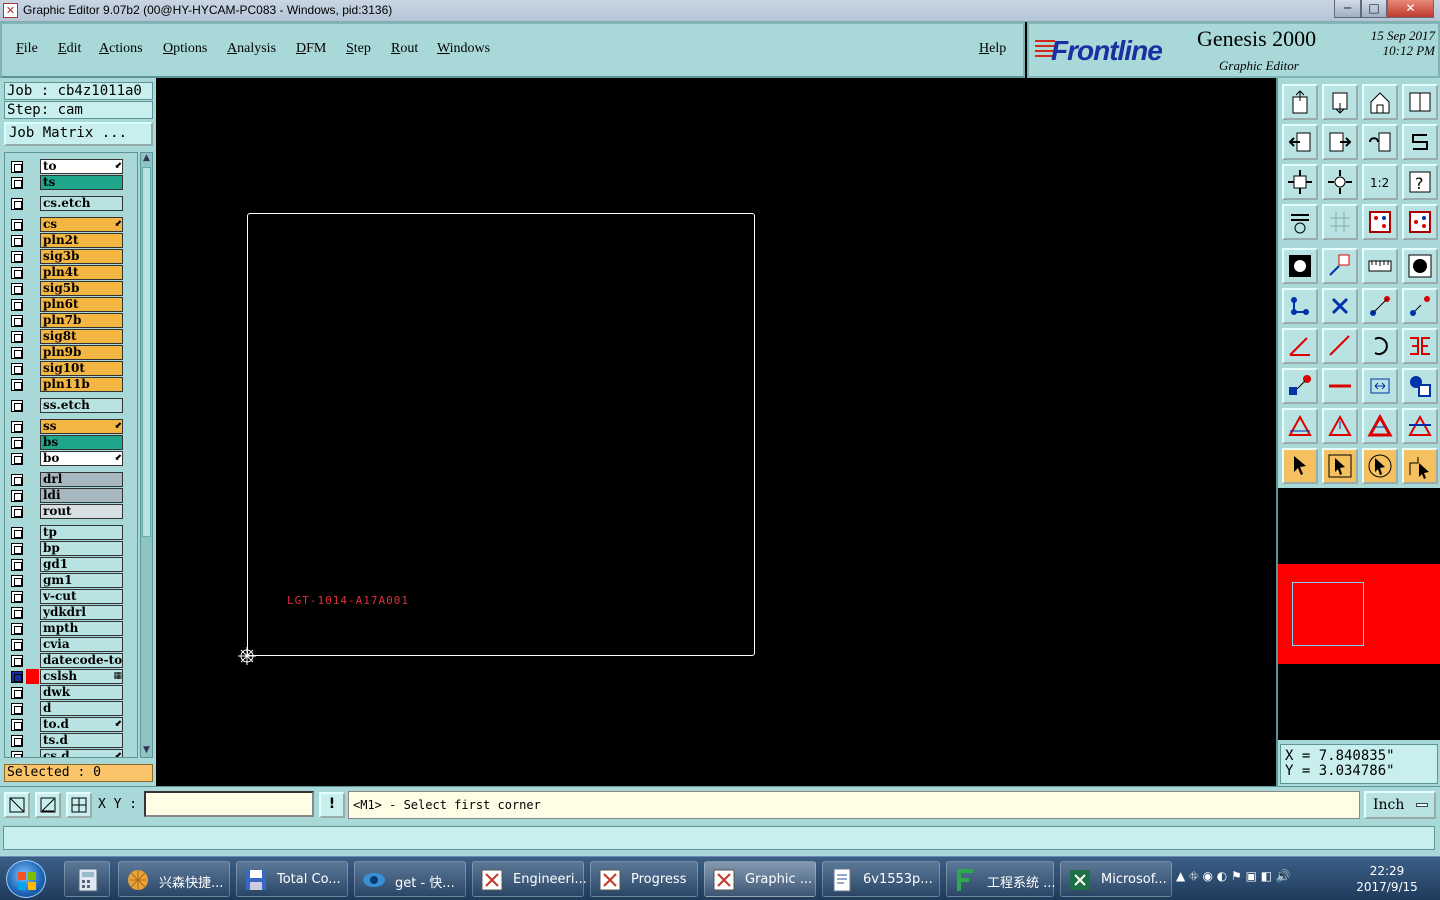  What do you see at coordinates (1300, 466) in the screenshot?
I see `tool-pointer-select-button` at bounding box center [1300, 466].